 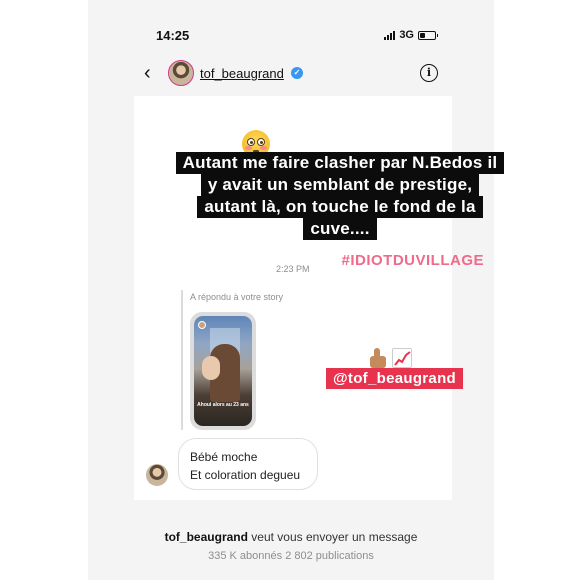 I want to click on caption-line: y avait un semblant de prestige,, so click(x=340, y=185).